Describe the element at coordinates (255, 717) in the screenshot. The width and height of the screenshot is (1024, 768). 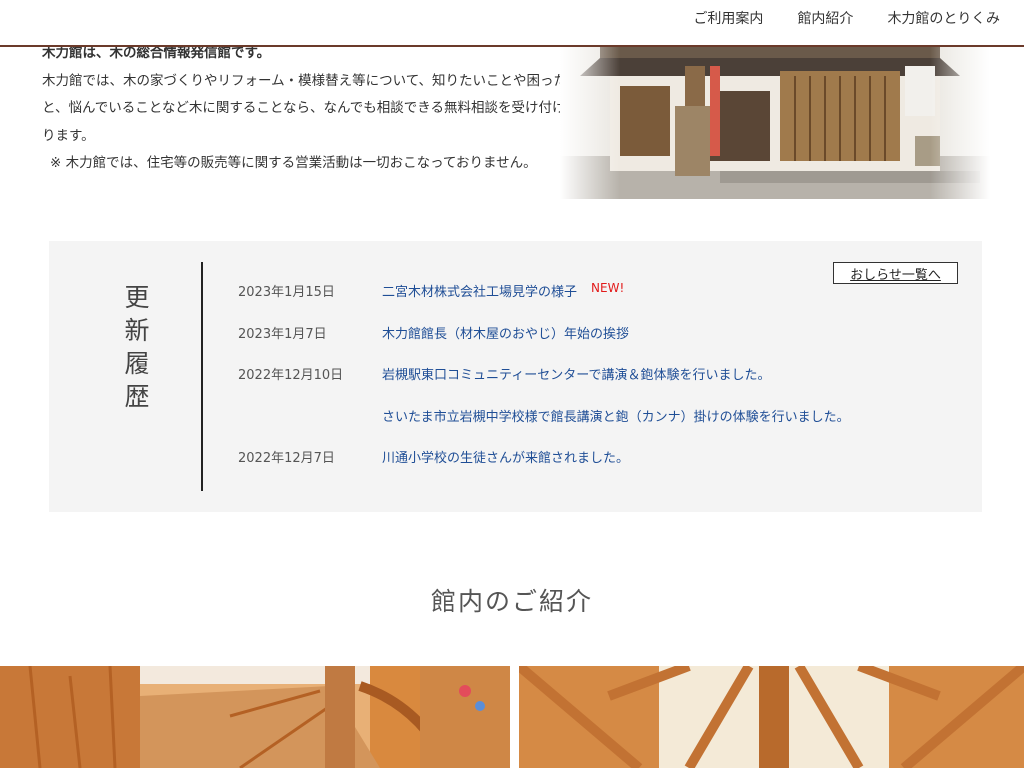
I see `interior-photo-stairs` at that location.